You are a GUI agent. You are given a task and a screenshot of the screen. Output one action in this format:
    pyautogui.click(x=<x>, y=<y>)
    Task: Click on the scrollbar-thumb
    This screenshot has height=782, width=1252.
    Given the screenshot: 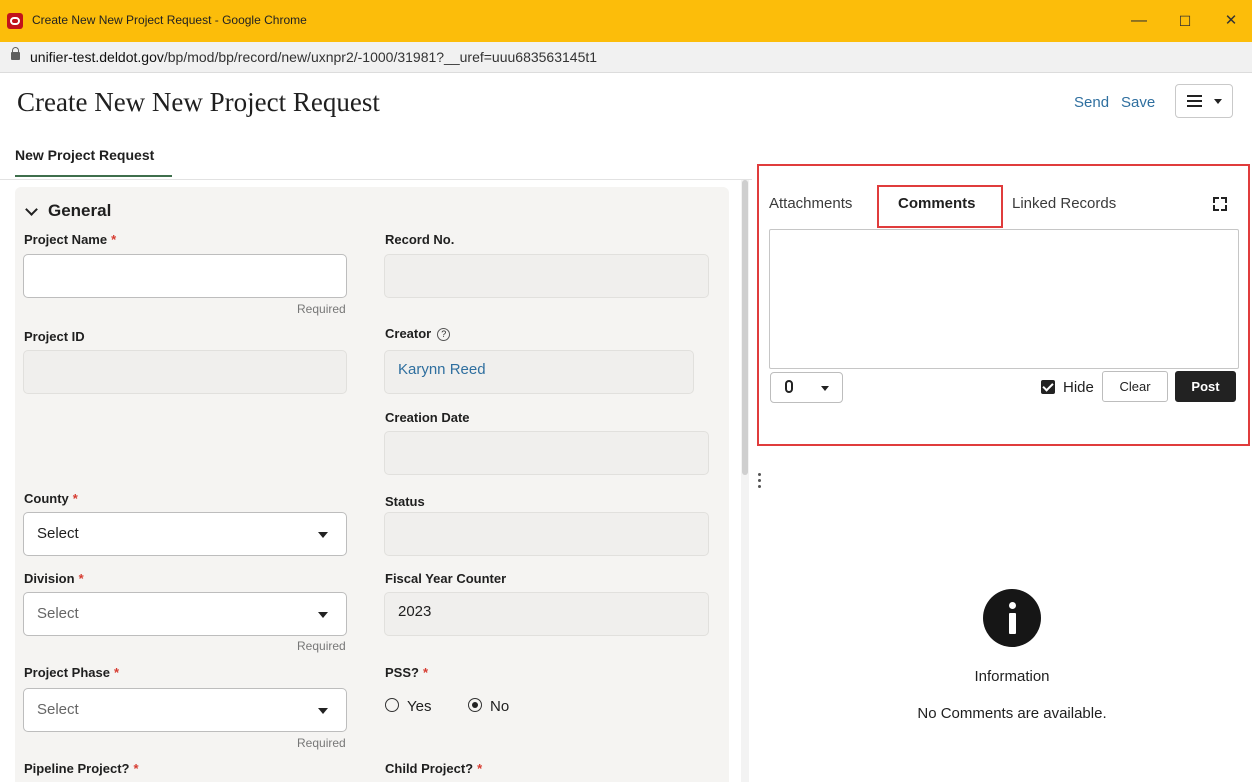 What is the action you would take?
    pyautogui.click(x=745, y=327)
    